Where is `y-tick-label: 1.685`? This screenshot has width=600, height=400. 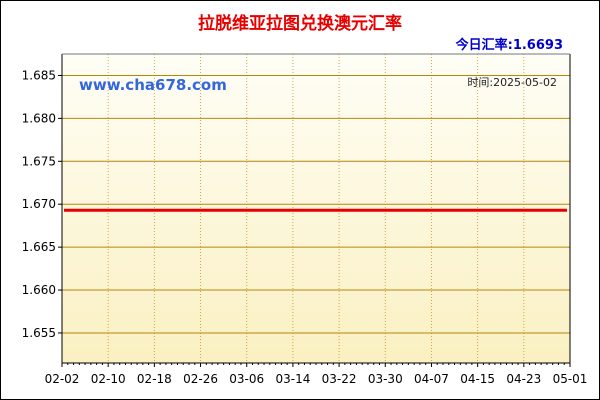
y-tick-label: 1.685 is located at coordinates (39, 75).